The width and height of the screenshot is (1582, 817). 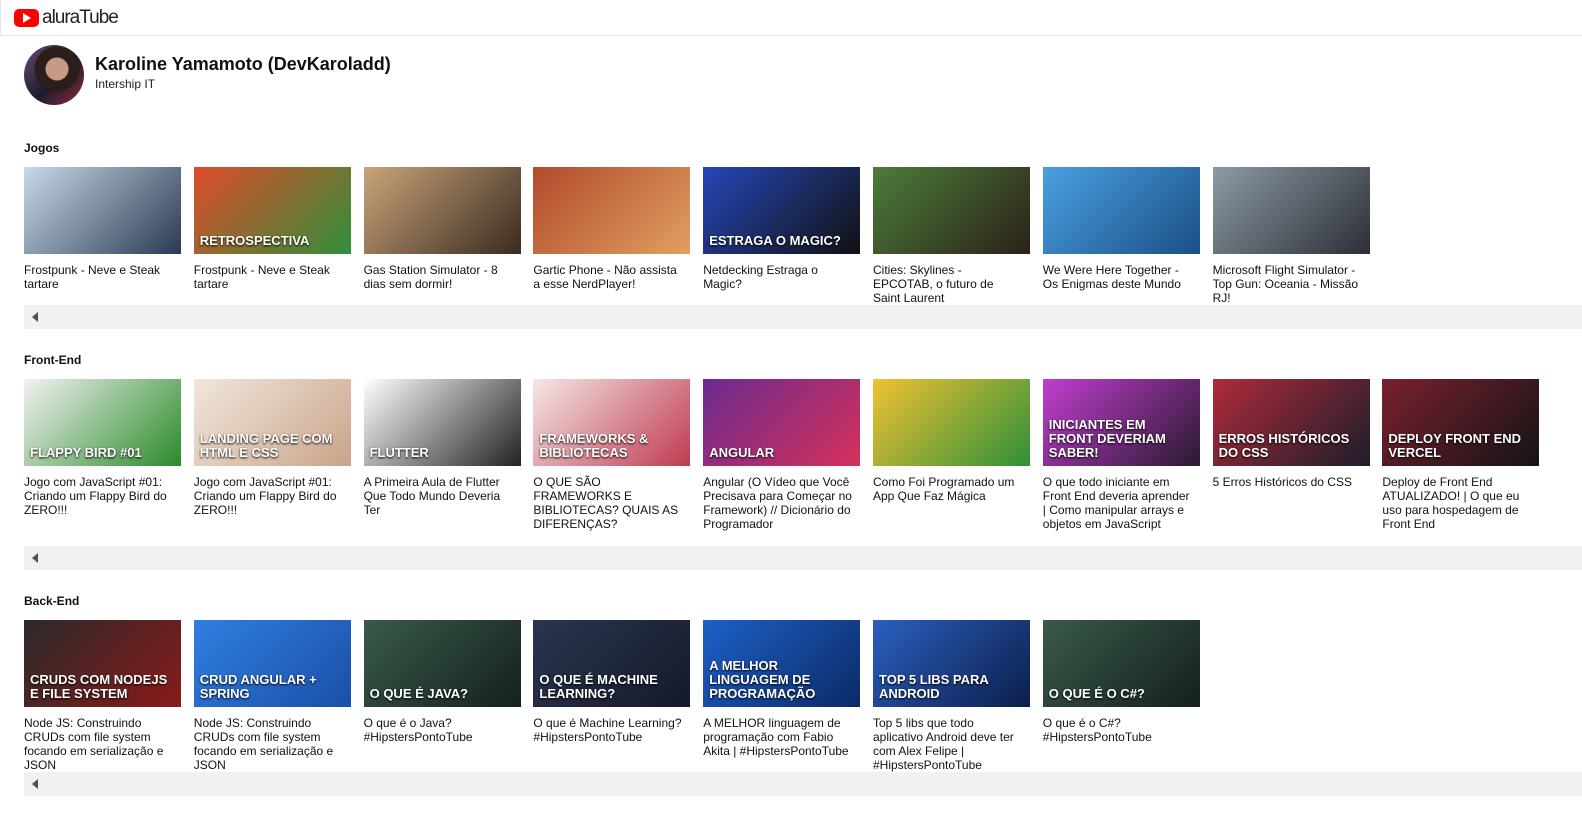 I want to click on video-thumbnail: O QUE É MACHINE LEARNING?, so click(x=612, y=663).